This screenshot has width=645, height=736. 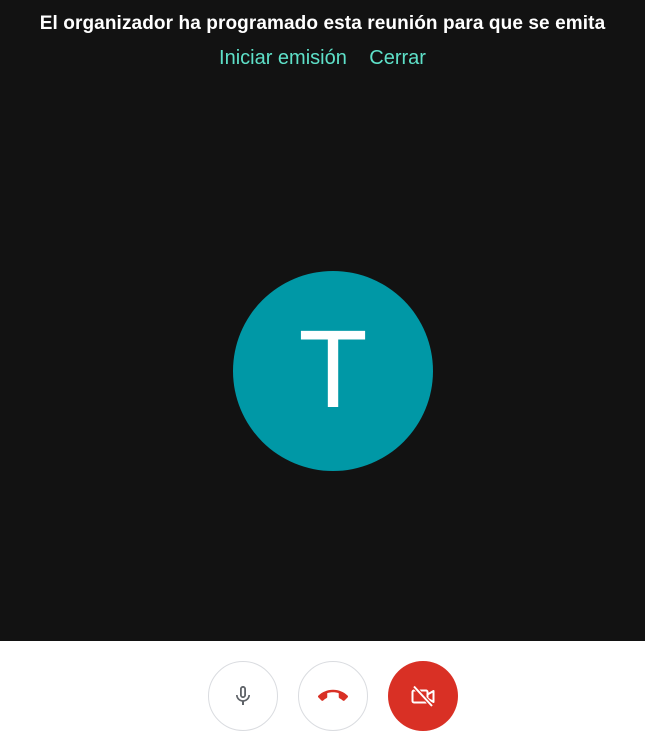 I want to click on video-off-icon, so click(x=423, y=696).